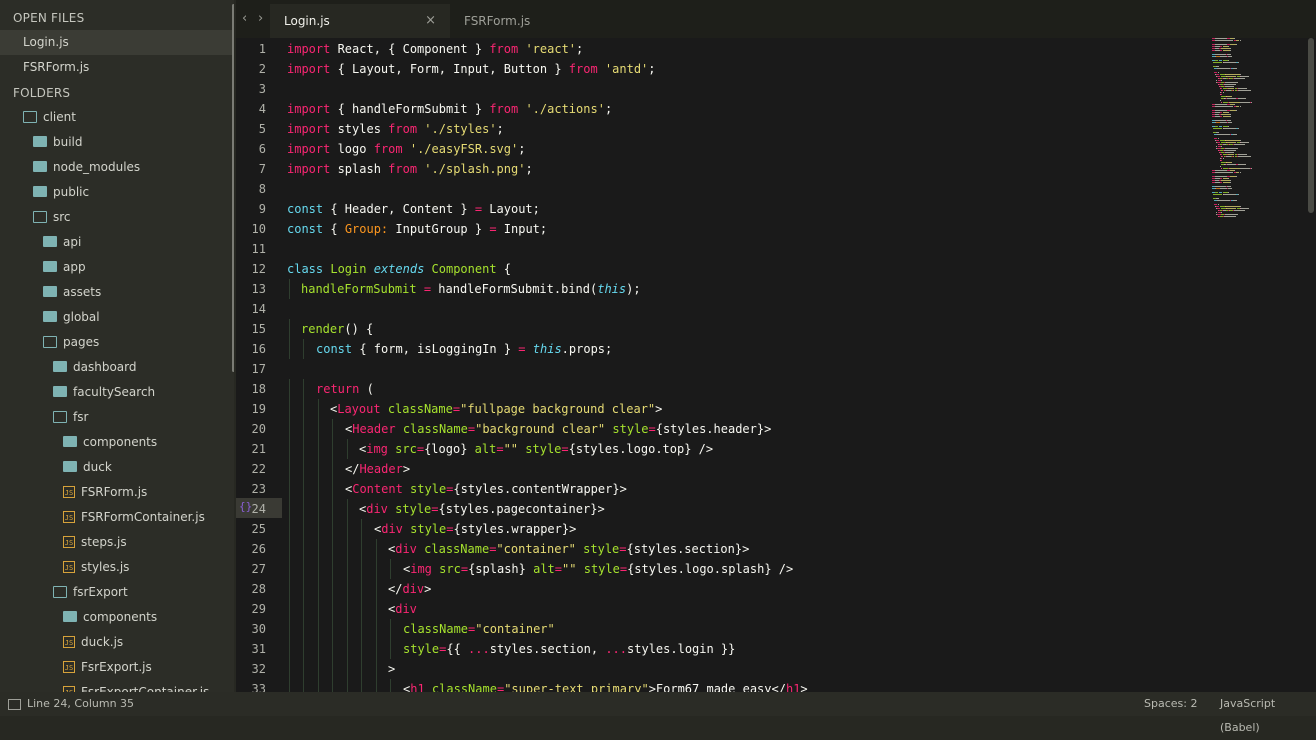 This screenshot has width=1316, height=740. What do you see at coordinates (457, 489) in the screenshot?
I see `code-line: <Content style={styles.contentWrapper}>` at bounding box center [457, 489].